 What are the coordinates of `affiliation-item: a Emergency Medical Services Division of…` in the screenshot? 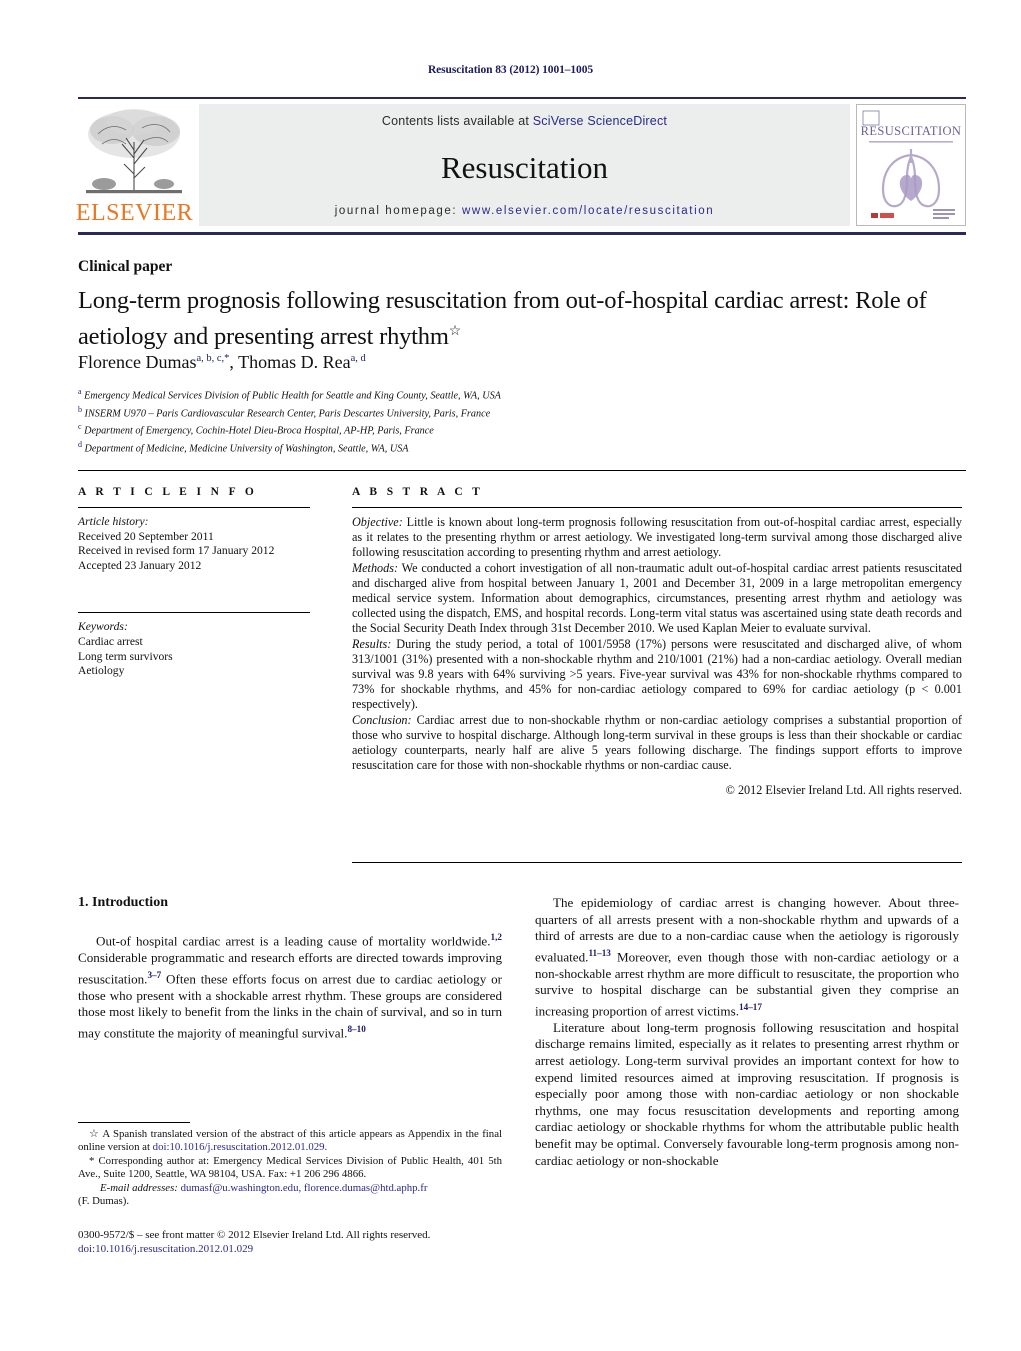 It's located at (518, 394).